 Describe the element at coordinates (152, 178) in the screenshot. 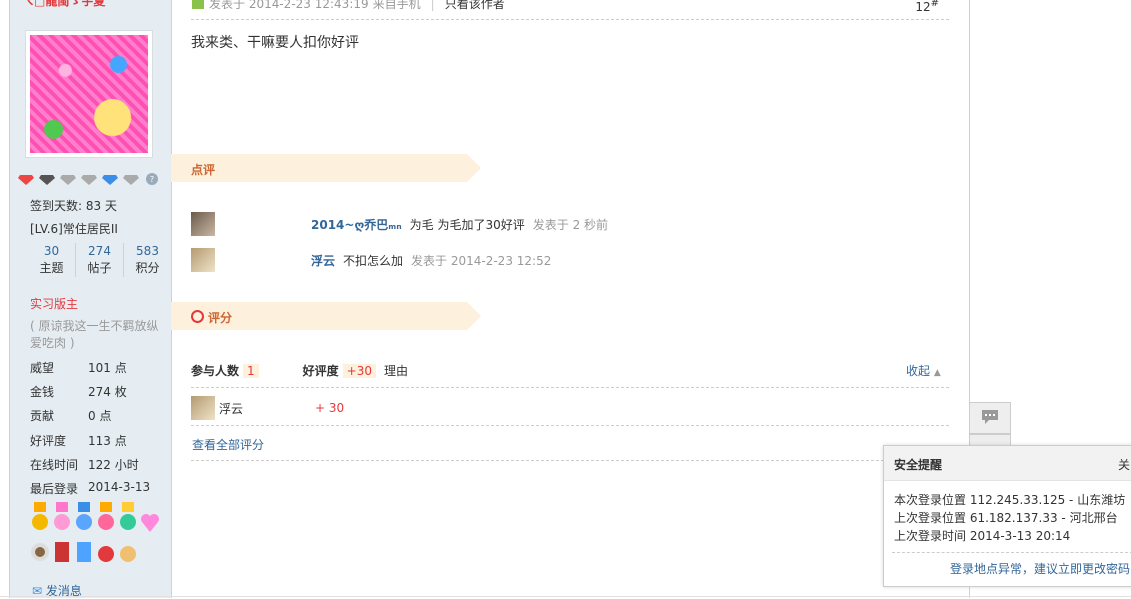

I see `help-icon: ?` at that location.